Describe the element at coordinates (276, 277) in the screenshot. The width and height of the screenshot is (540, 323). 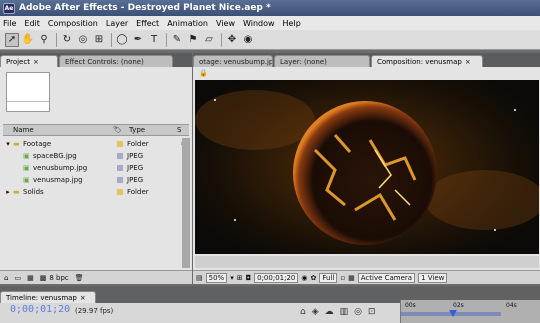
I see `timecode-display: 0;00;01;20` at that location.